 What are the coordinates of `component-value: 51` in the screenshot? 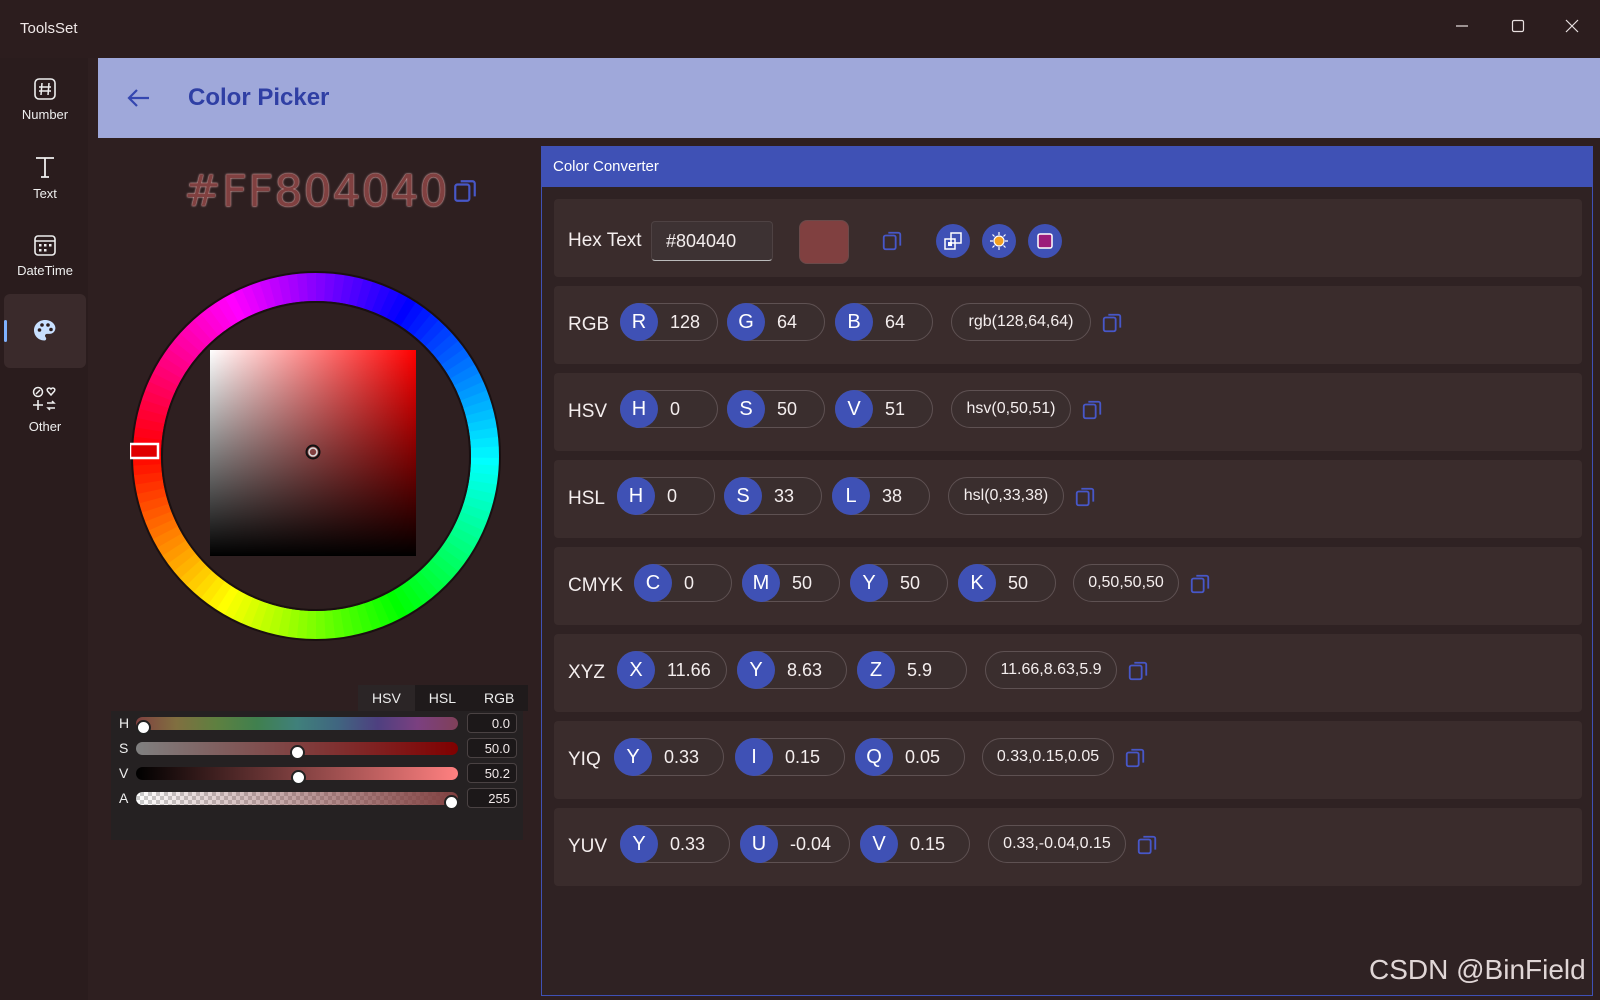 It's located at (895, 409).